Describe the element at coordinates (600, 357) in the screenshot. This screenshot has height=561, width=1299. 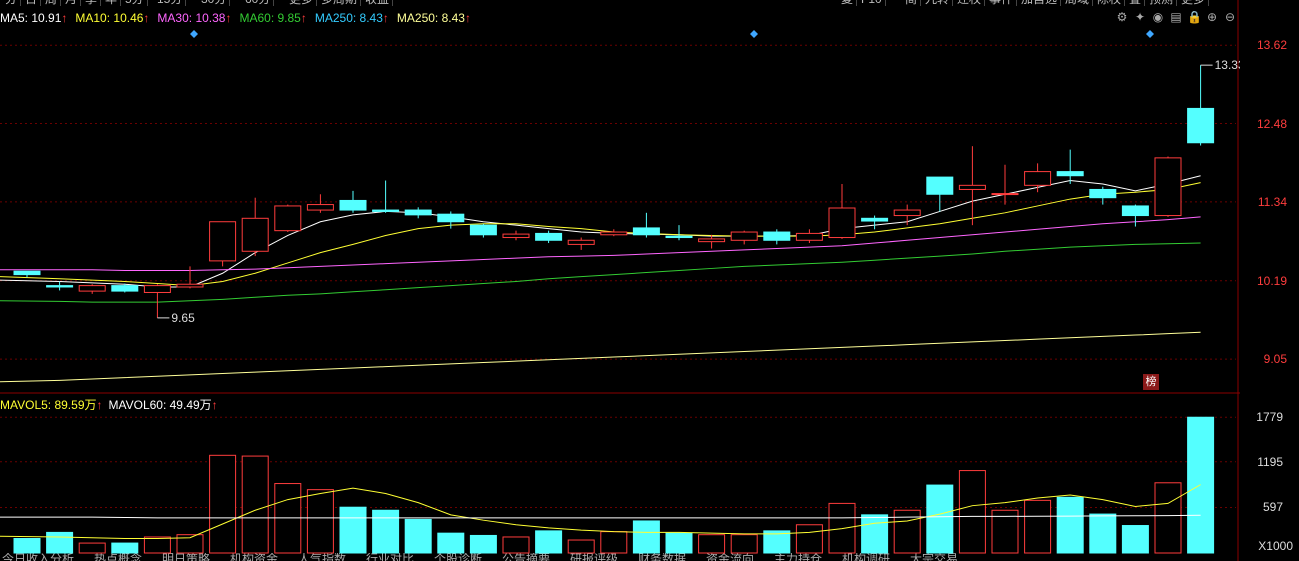
I see `ma-line-ma250` at that location.